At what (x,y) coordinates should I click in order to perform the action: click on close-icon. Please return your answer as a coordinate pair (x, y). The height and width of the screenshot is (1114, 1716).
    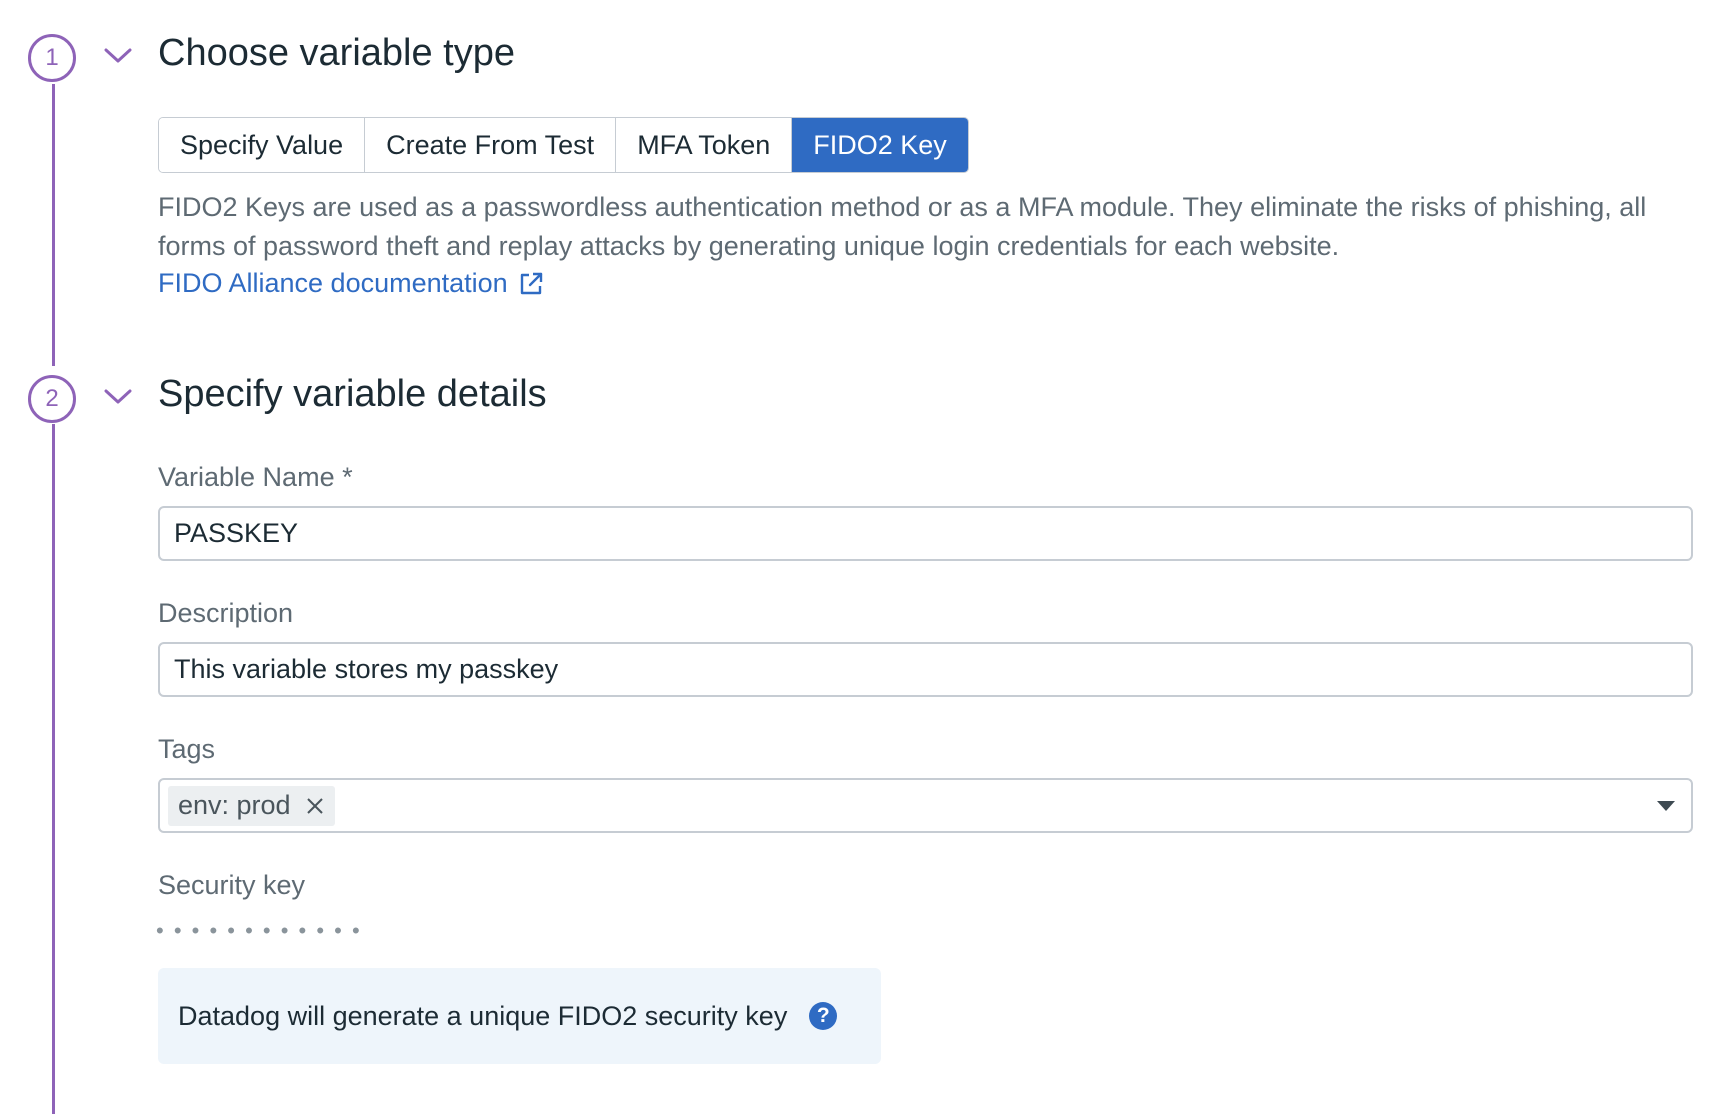
    Looking at the image, I should click on (314, 805).